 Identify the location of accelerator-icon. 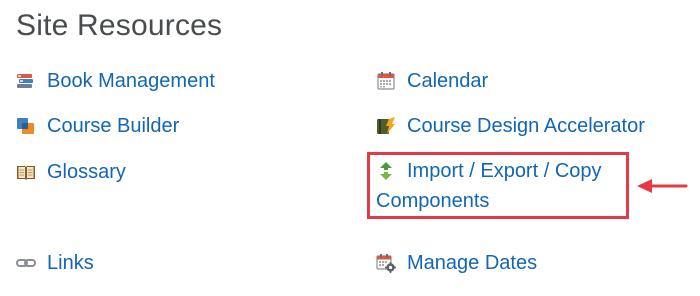
(386, 126).